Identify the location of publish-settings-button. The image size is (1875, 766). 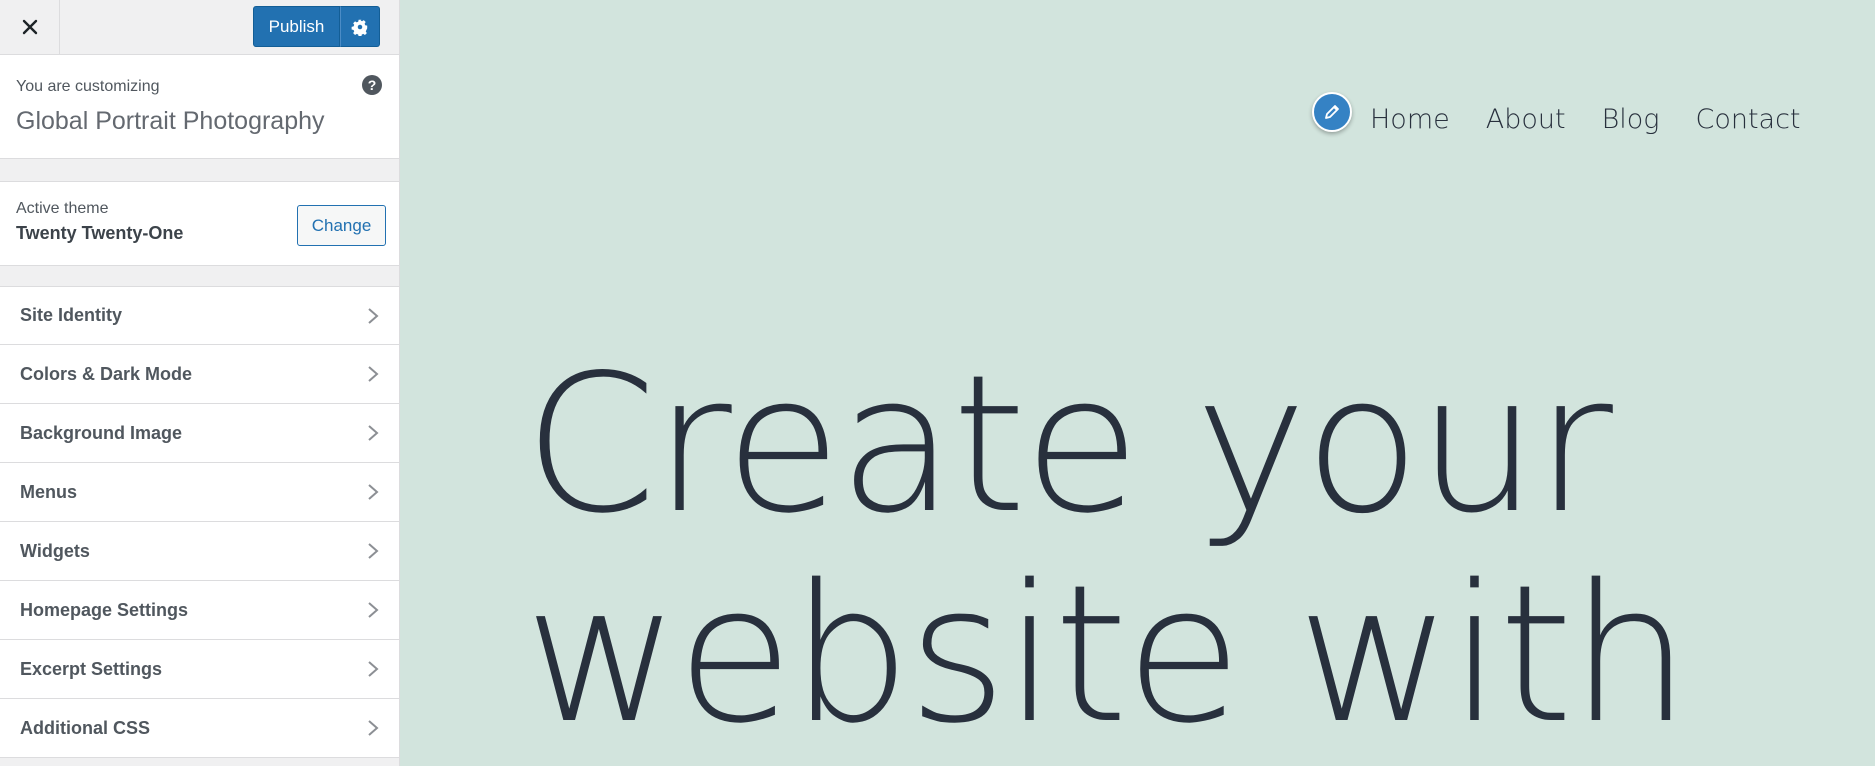
(360, 26).